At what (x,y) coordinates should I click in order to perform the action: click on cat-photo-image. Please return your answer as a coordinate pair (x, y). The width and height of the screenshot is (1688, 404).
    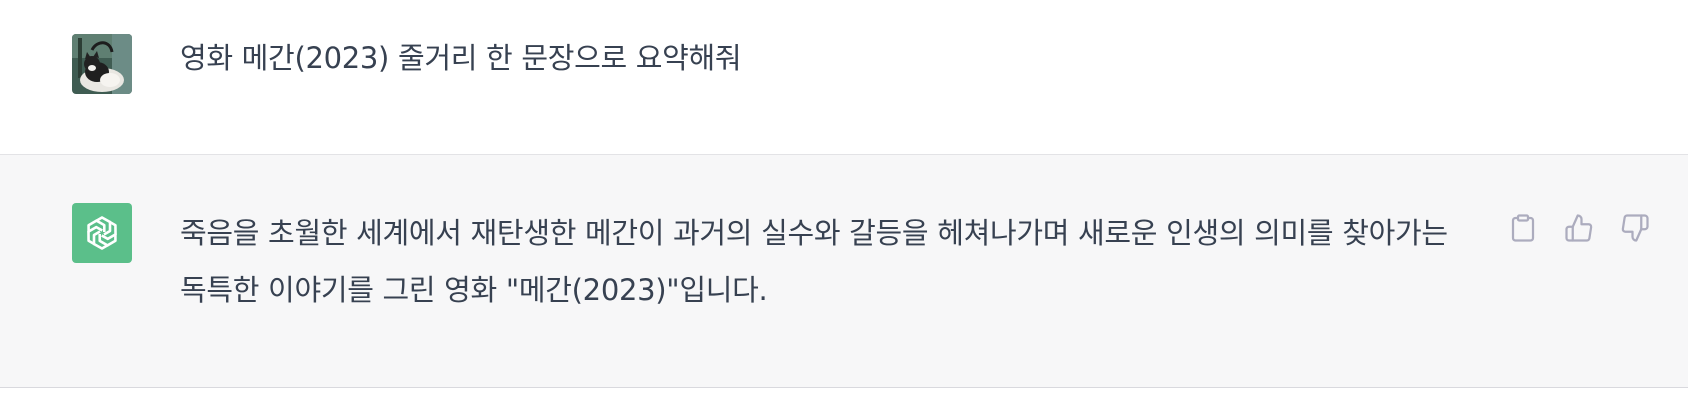
    Looking at the image, I should click on (102, 64).